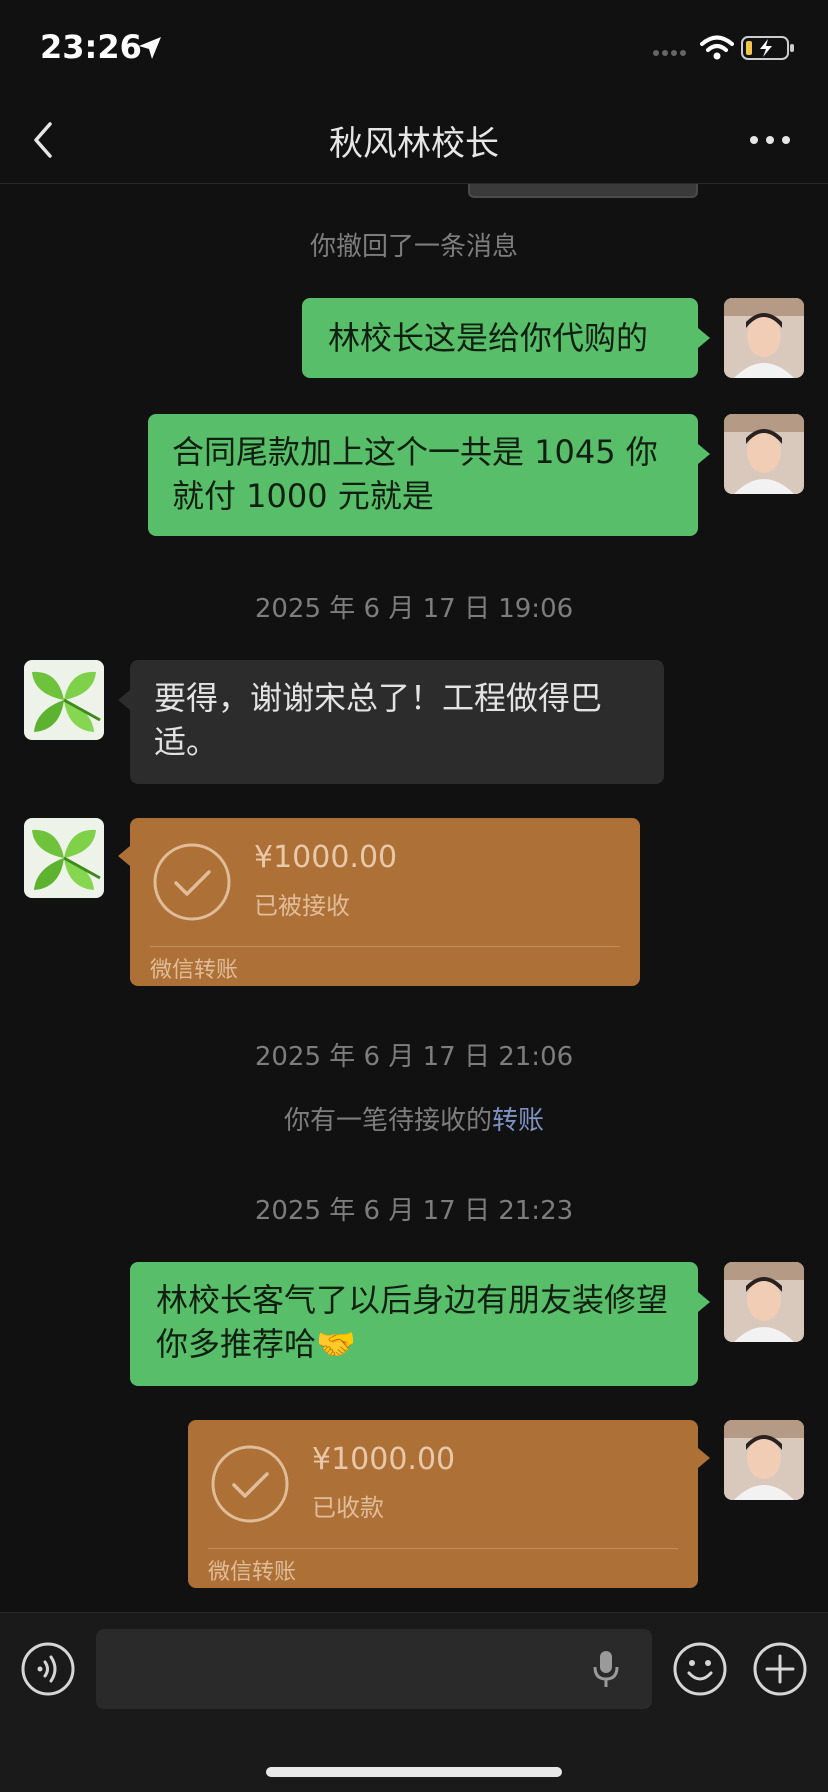 The height and width of the screenshot is (1792, 828). What do you see at coordinates (583, 191) in the screenshot?
I see `image-message-partial` at bounding box center [583, 191].